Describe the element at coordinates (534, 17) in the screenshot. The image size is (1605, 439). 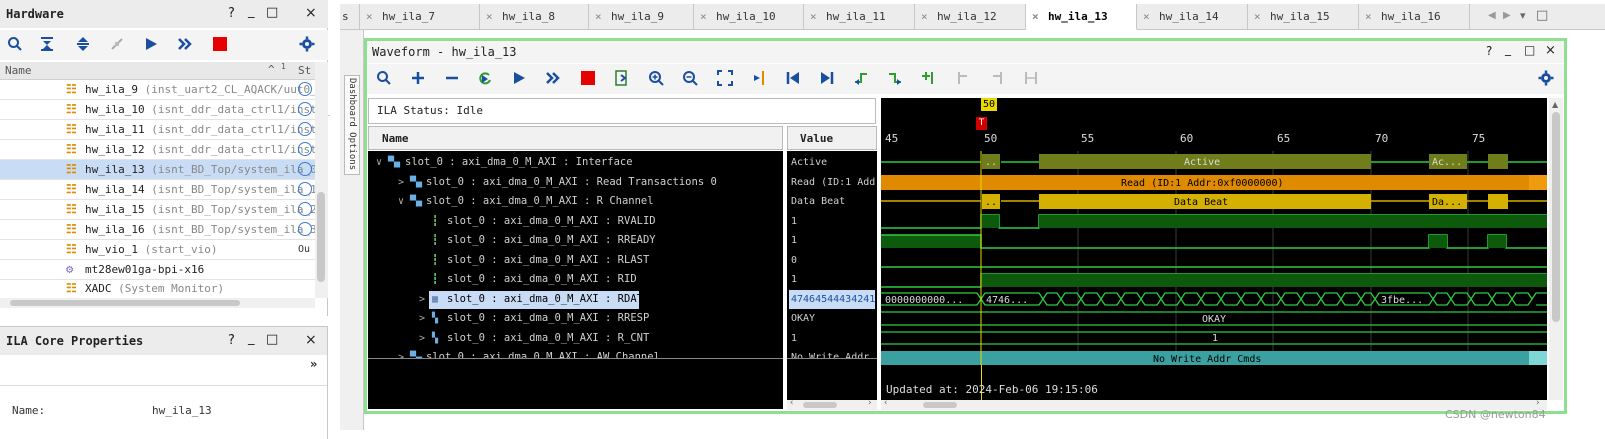
I see `tab-hw-ila-8: × hw_ila_8` at that location.